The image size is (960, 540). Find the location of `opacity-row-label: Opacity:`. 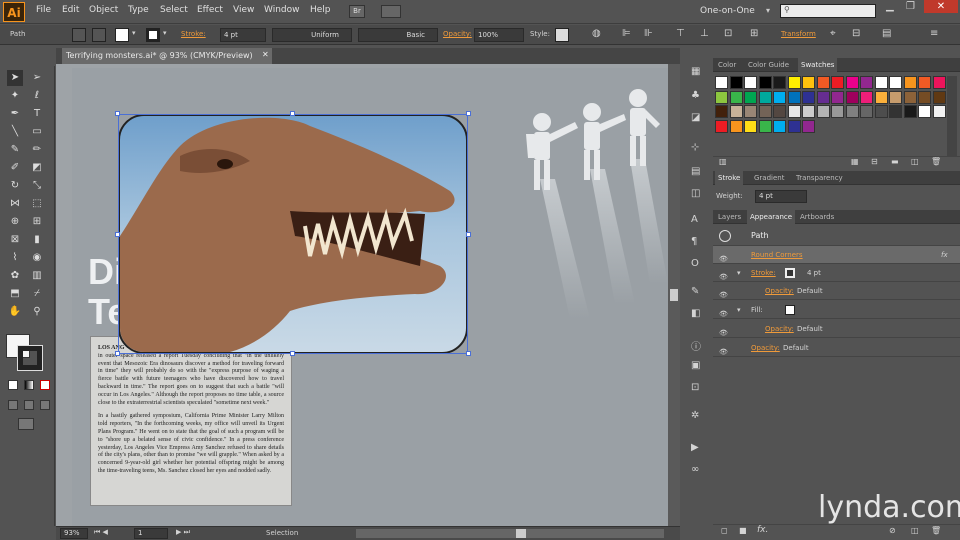

opacity-row-label: Opacity: is located at coordinates (779, 291).